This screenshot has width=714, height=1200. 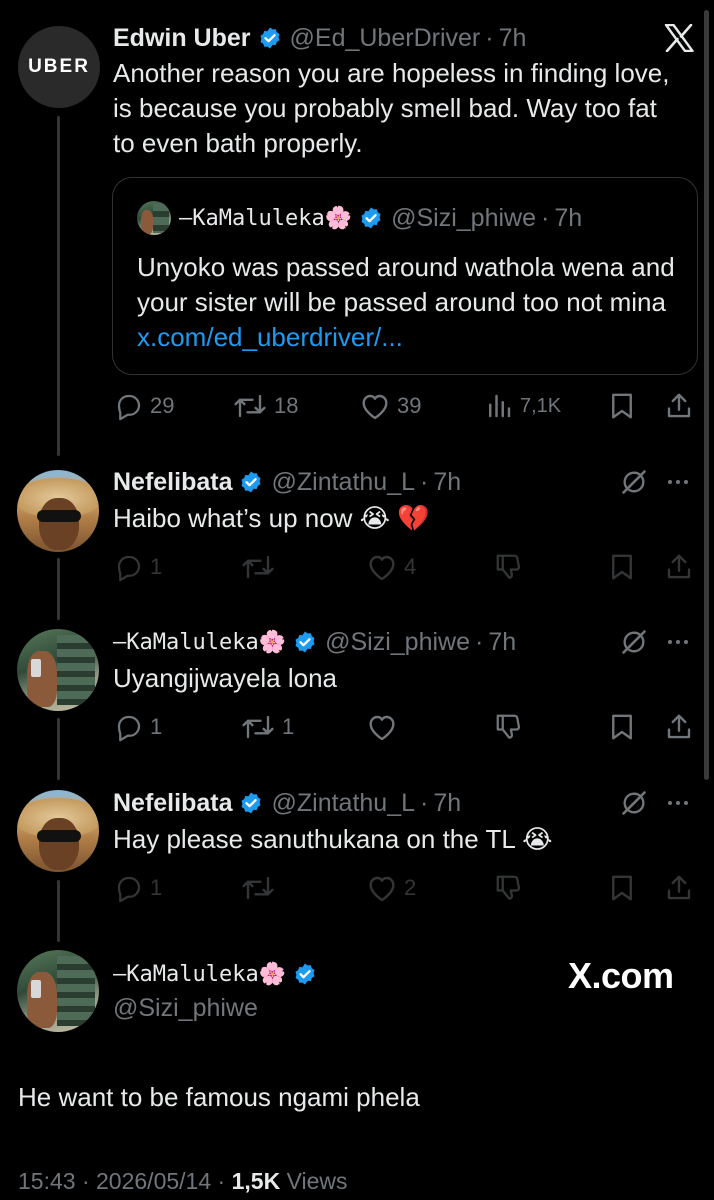 What do you see at coordinates (410, 566) in the screenshot?
I see `like-count: 4` at bounding box center [410, 566].